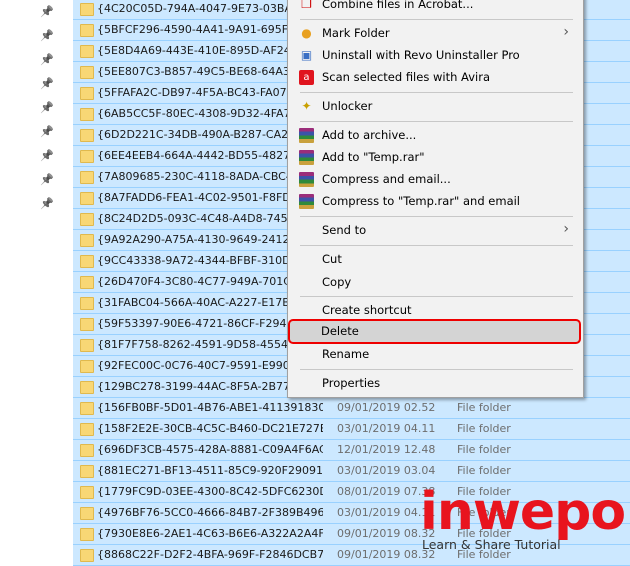 This screenshot has width=630, height=566. What do you see at coordinates (435, 157) in the screenshot?
I see `menu-item-add-temp-rar: Add to "Temp.rar"` at bounding box center [435, 157].